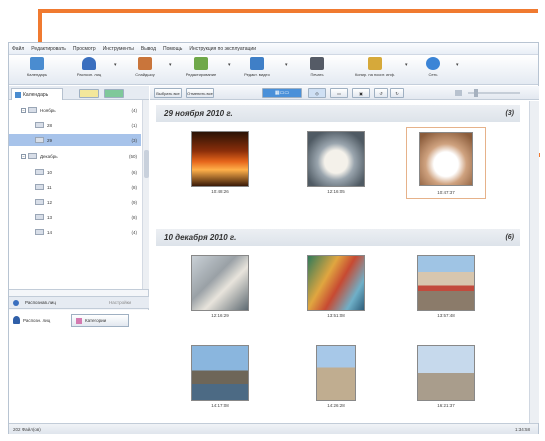 The image size is (545, 441). What do you see at coordinates (336, 287) in the screenshot?
I see `thumbnail: 13:51:08` at bounding box center [336, 287].